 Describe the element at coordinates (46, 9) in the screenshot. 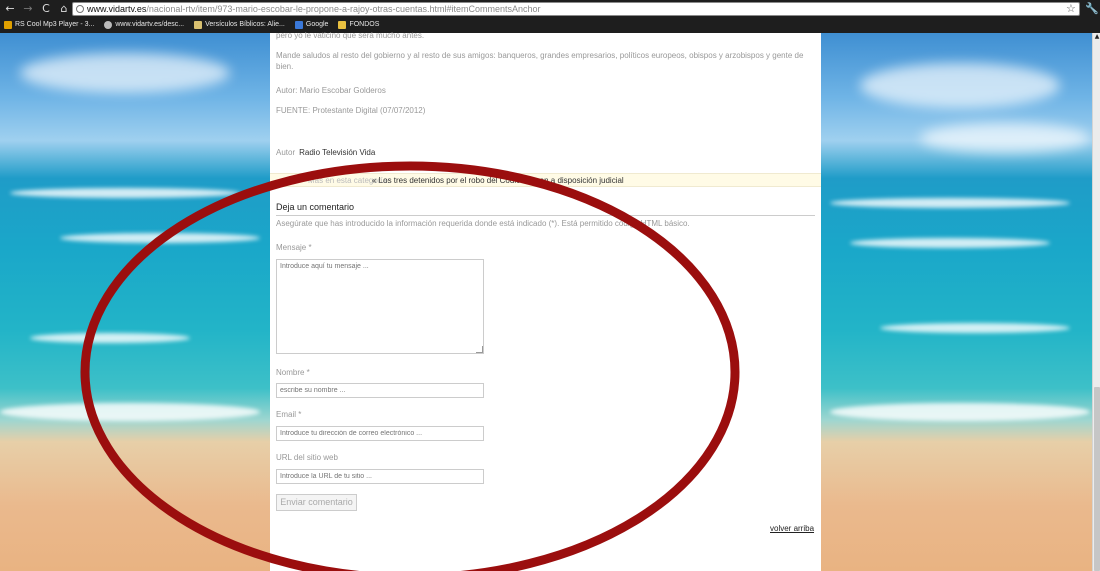

I see `reload-icon: C` at that location.